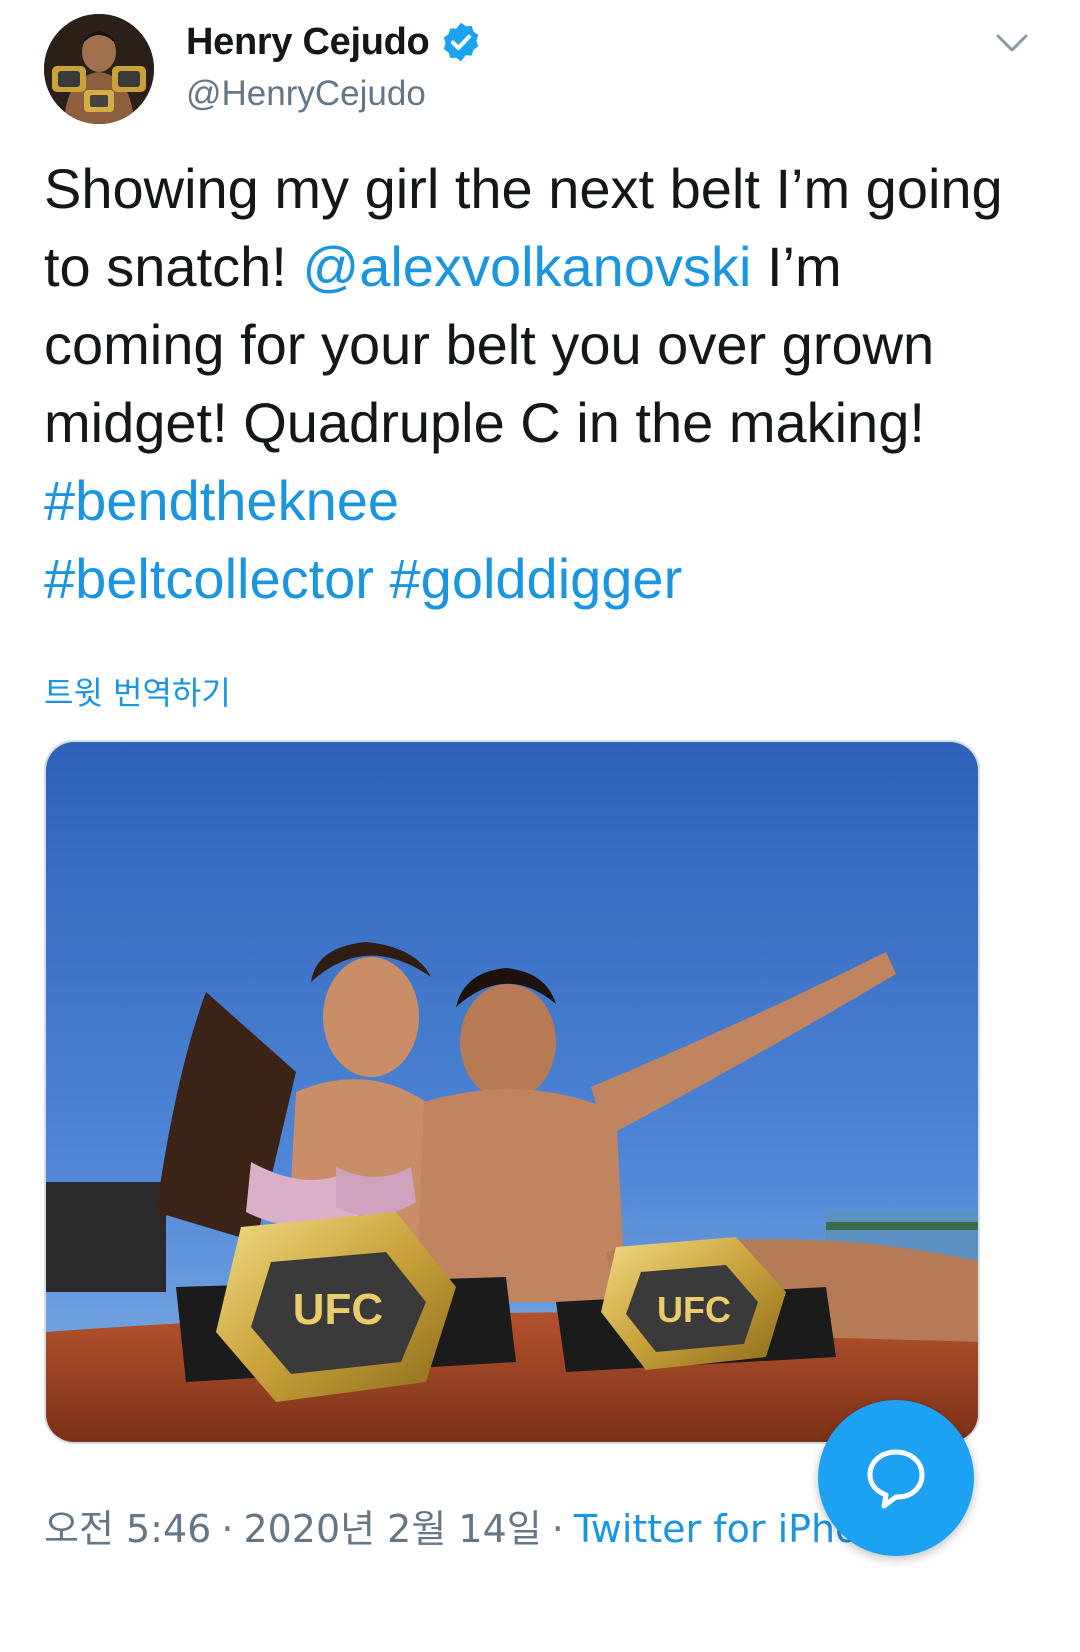 This screenshot has height=1652, width=1080. I want to click on tweet-meta: 오전 5:46 · 2020년 2월 14일 · Twitter for iPho, so click(451, 1525).